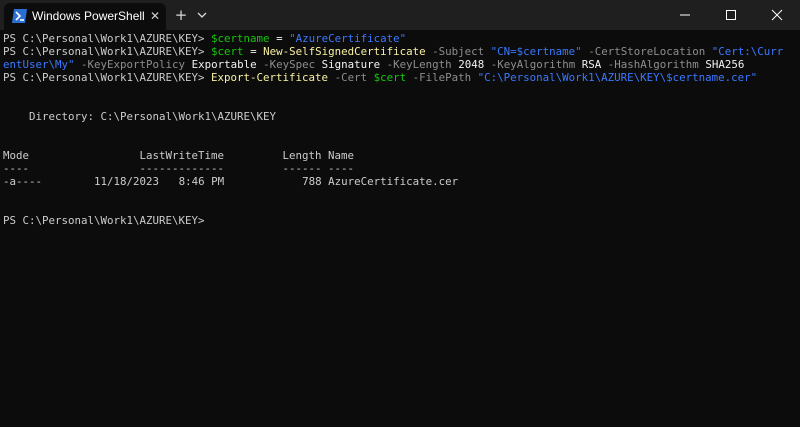 This screenshot has height=427, width=800. I want to click on argument: 2048, so click(471, 64).